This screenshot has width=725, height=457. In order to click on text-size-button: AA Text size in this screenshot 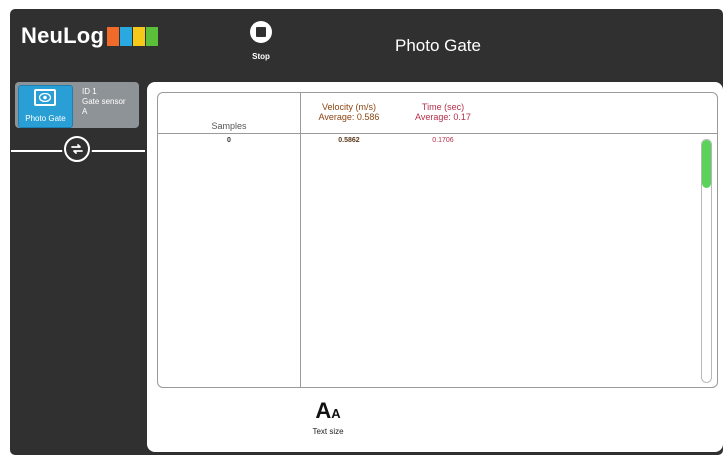, I will do `click(328, 417)`.